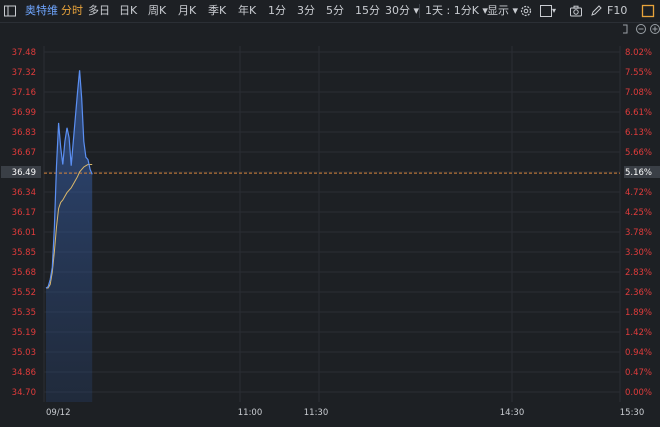 The image size is (660, 427). What do you see at coordinates (24, 373) in the screenshot?
I see `price-tick-label: 34.86` at bounding box center [24, 373].